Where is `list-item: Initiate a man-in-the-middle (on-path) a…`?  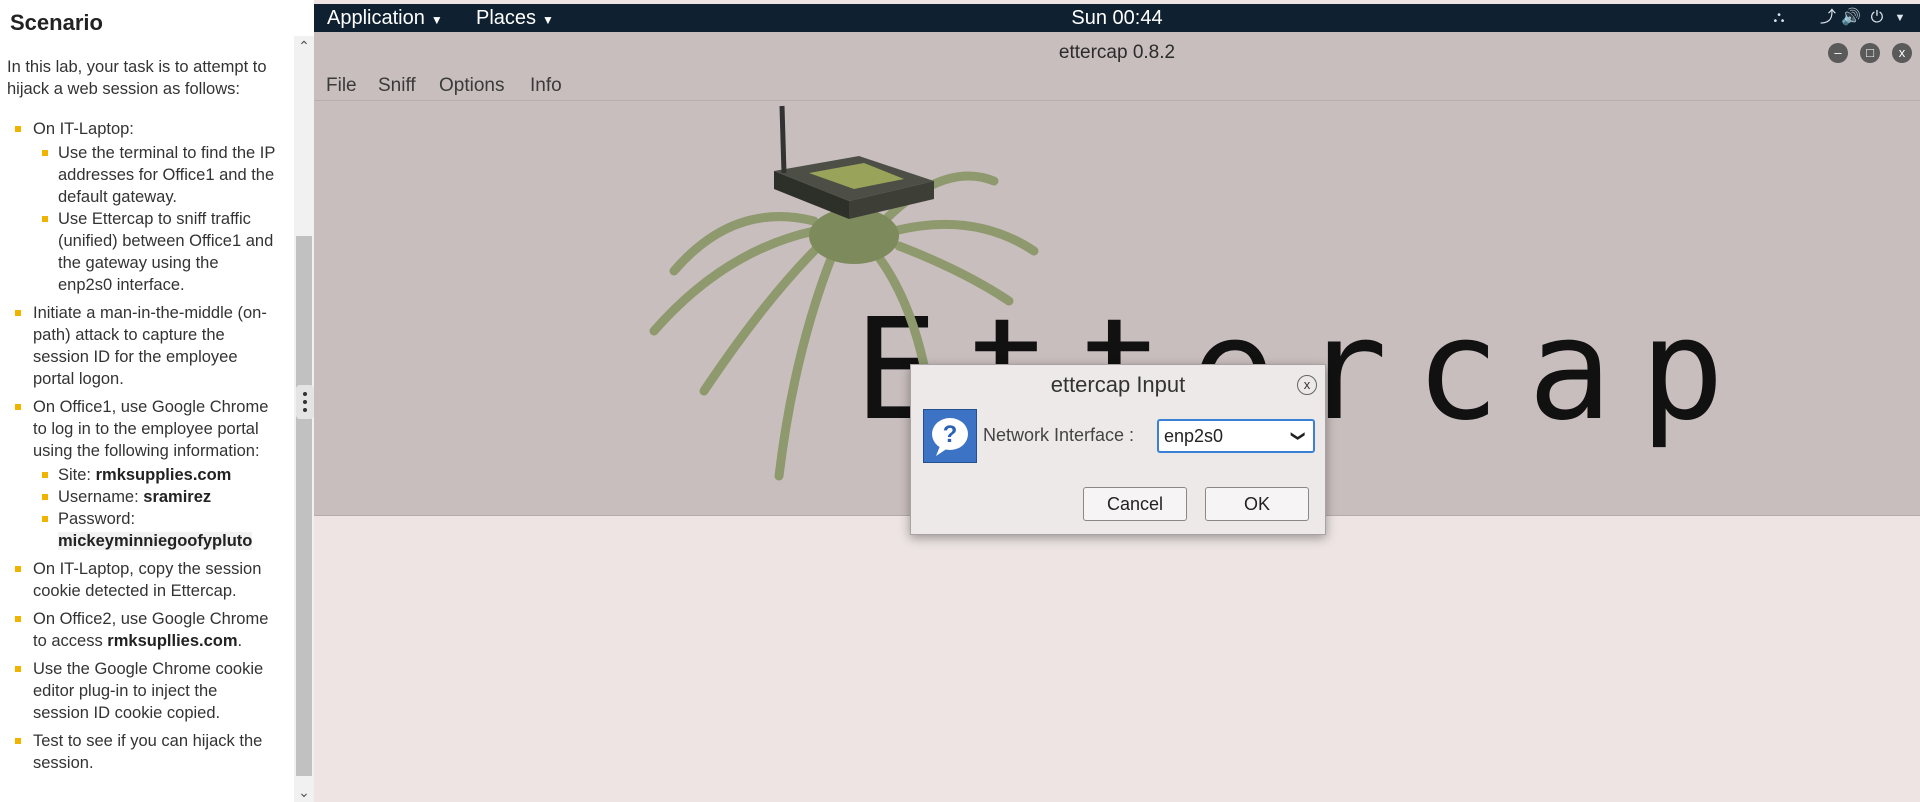 list-item: Initiate a man-in-the-middle (on-path) a… is located at coordinates (142, 346).